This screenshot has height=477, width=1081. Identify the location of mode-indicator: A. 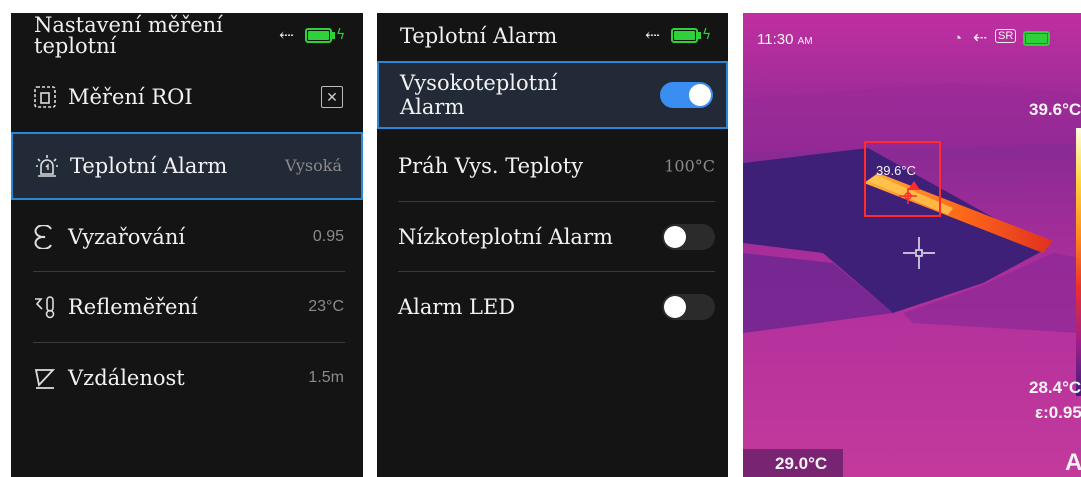
(1073, 463).